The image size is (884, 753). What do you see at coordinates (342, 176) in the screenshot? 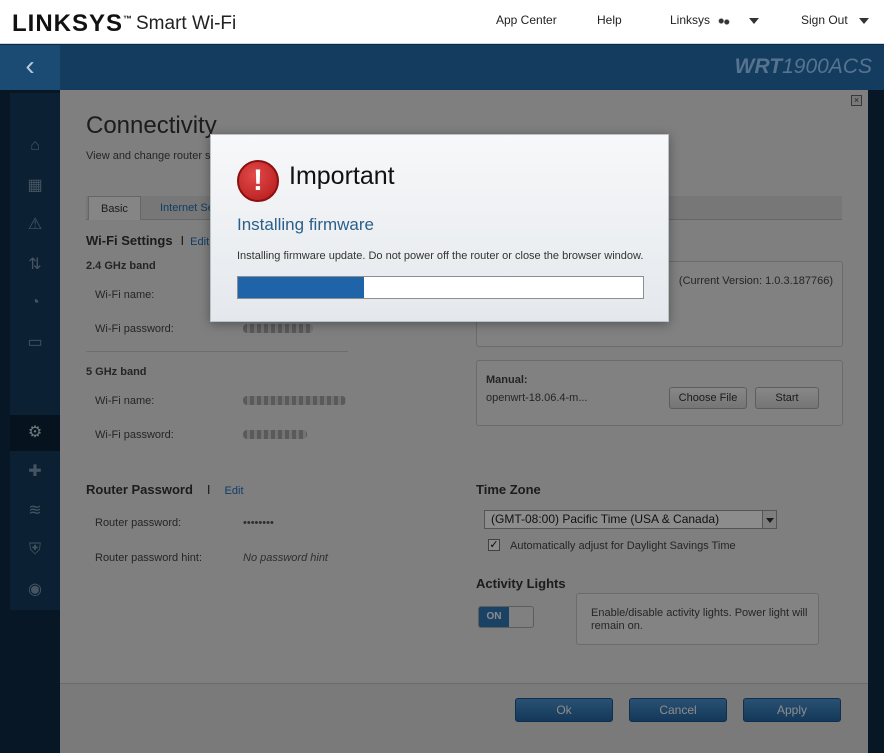
I see `dialog-title: Important` at bounding box center [342, 176].